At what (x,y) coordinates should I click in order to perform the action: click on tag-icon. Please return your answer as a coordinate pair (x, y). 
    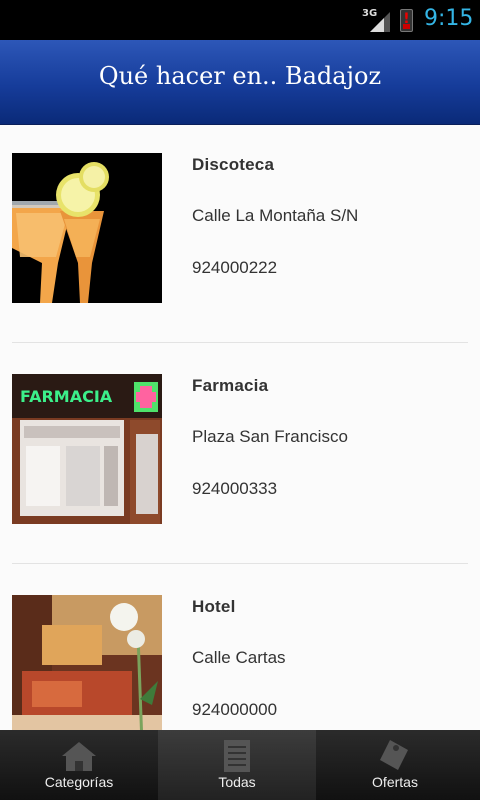
    Looking at the image, I should click on (394, 755).